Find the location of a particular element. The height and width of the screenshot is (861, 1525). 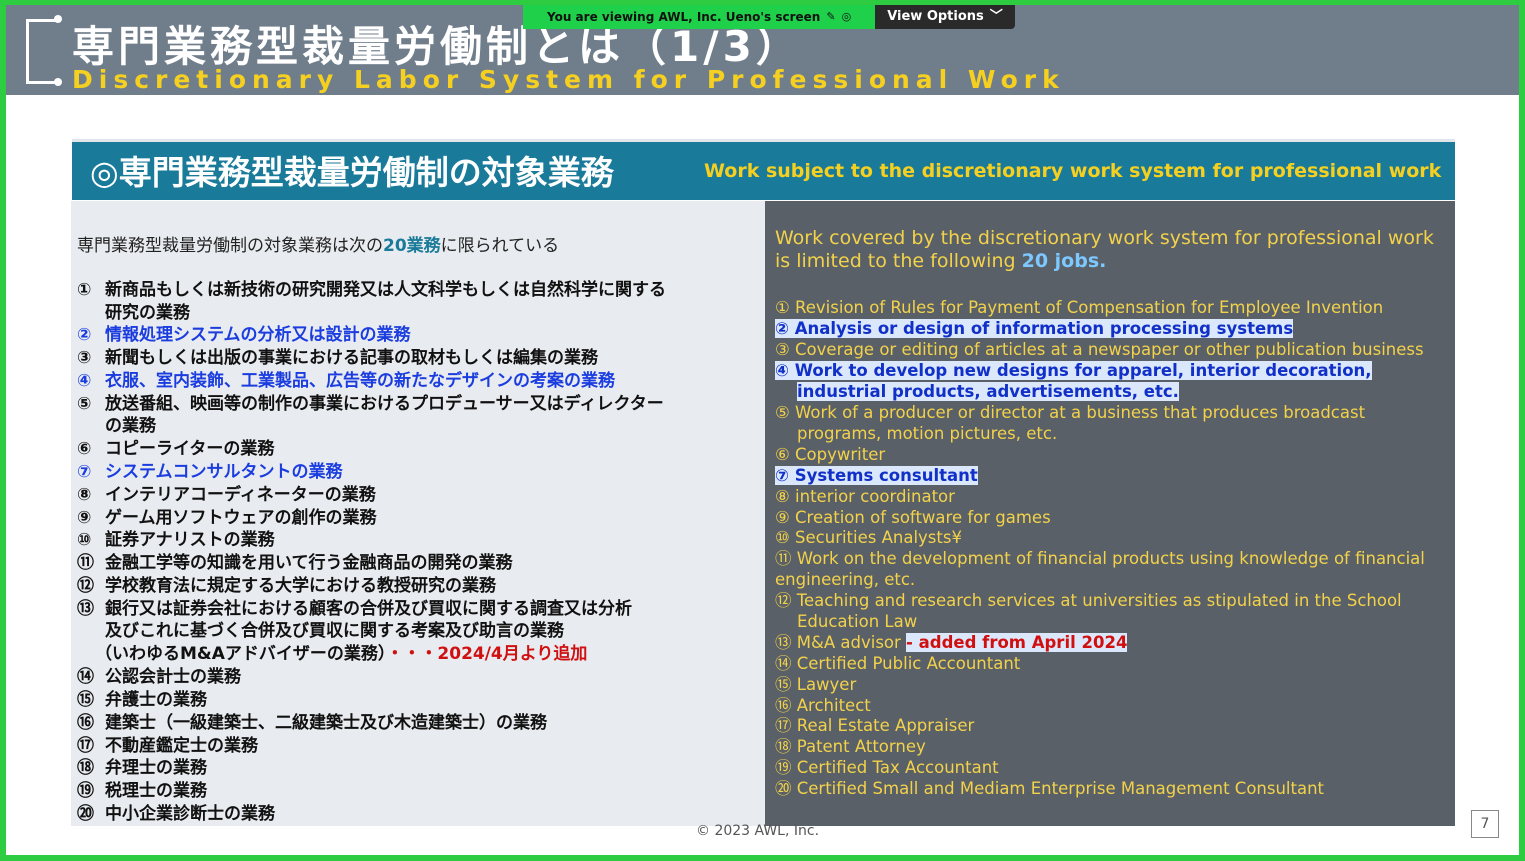

job-text: ⑮ Lawyer is located at coordinates (816, 684).